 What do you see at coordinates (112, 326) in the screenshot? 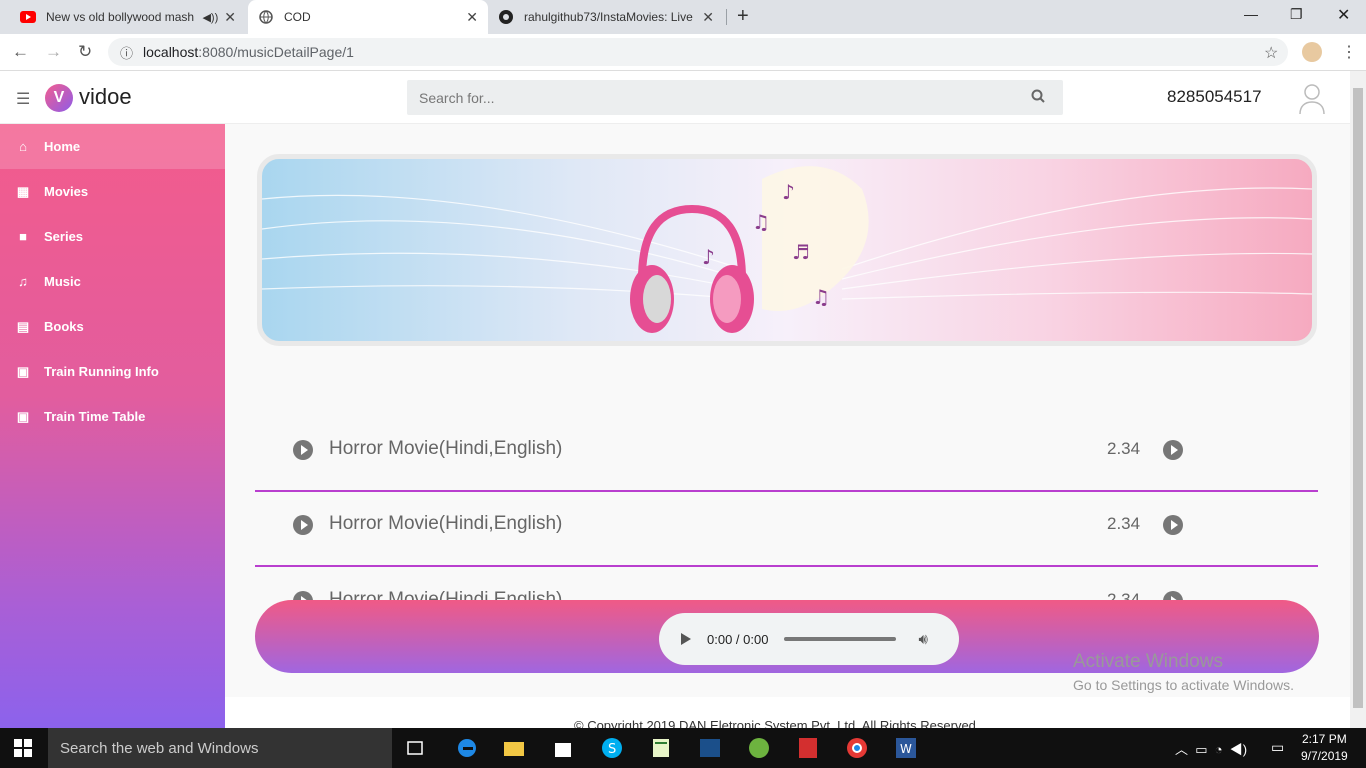
I see `sidebar-item-books: ▤ Books` at bounding box center [112, 326].